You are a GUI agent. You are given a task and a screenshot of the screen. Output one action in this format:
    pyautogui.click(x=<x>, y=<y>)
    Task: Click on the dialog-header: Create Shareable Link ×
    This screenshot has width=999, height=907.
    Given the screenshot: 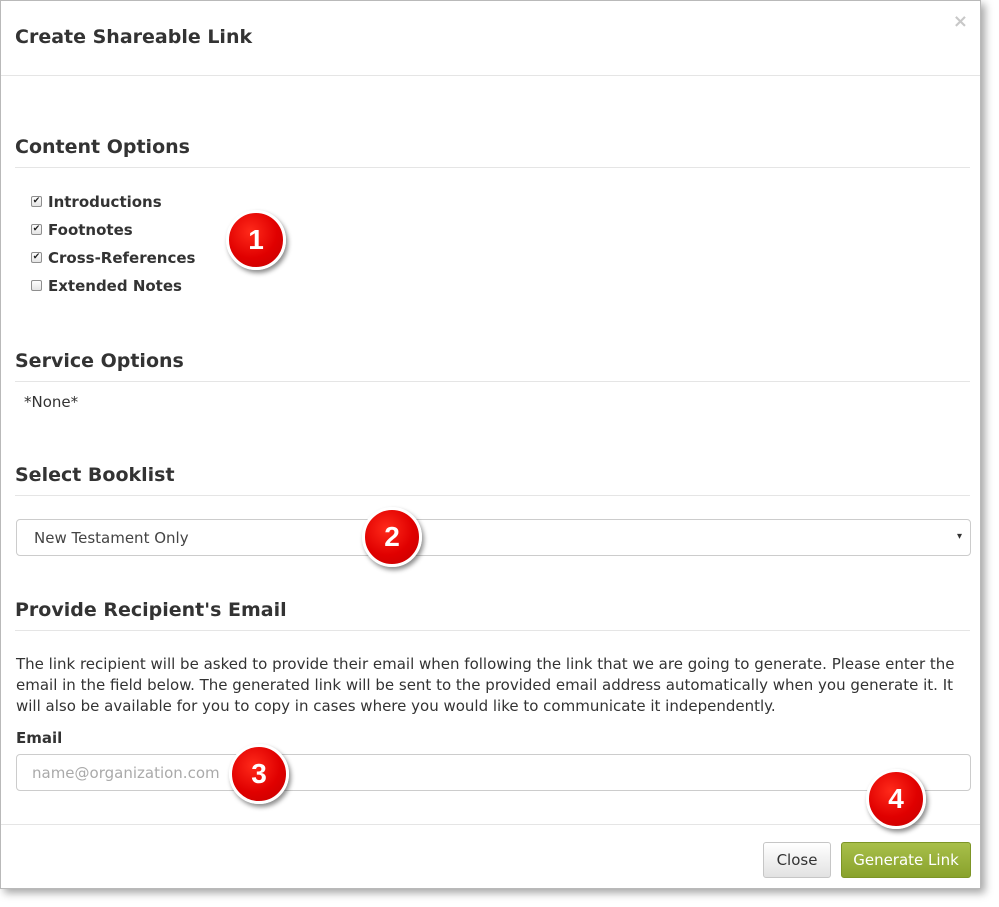 What is the action you would take?
    pyautogui.click(x=490, y=38)
    